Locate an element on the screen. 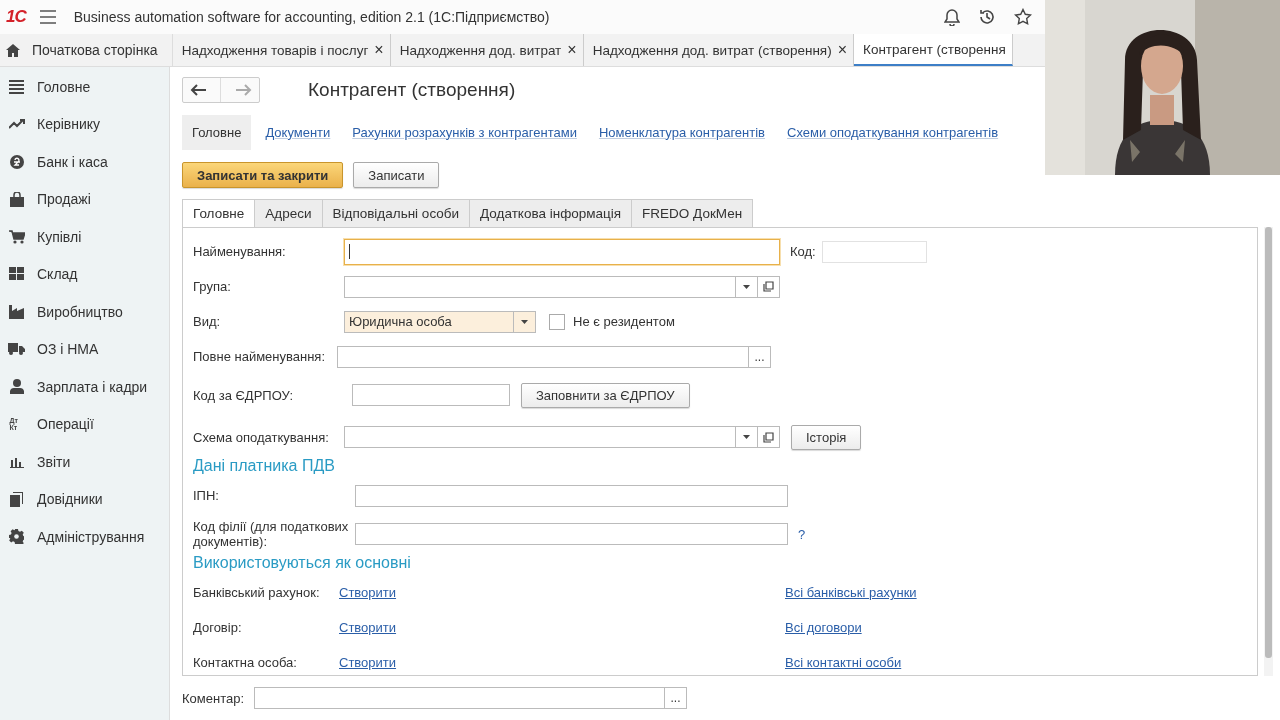 Image resolution: width=1280 pixels, height=720 pixels. comment-field is located at coordinates (459, 698).